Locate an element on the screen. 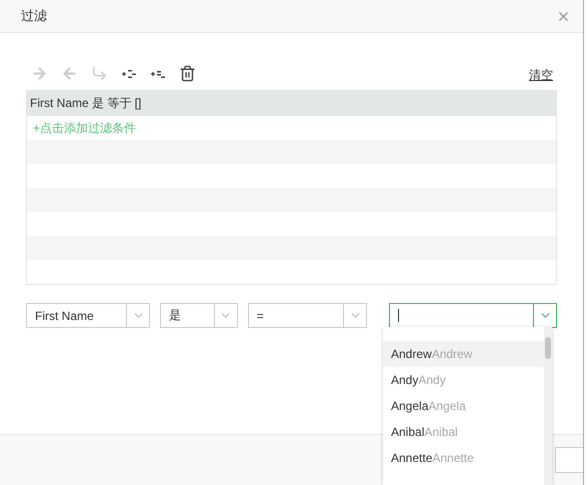 Image resolution: width=587 pixels, height=485 pixels. clear-link: 清空 is located at coordinates (541, 78).